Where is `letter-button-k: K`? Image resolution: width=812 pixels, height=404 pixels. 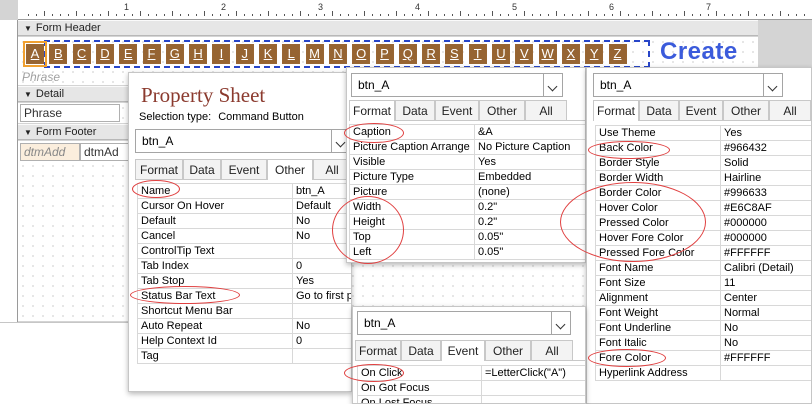
letter-button-k: K is located at coordinates (268, 54).